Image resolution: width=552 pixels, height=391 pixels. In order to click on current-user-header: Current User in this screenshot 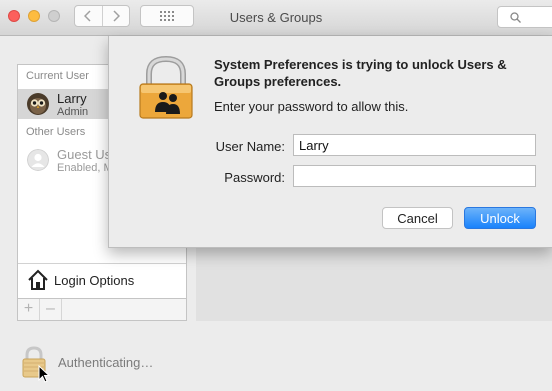, I will do `click(57, 76)`.